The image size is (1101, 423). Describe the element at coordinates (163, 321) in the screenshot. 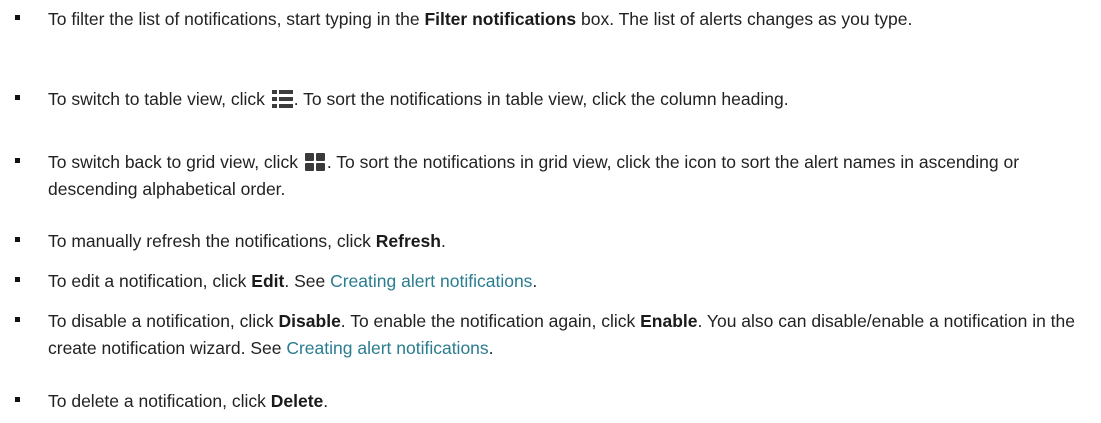

I see `text-run: To disable a notification, click` at that location.